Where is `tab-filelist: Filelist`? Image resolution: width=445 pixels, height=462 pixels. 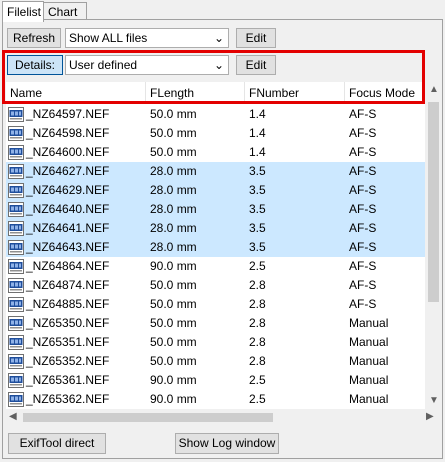
tab-filelist: Filelist is located at coordinates (23, 11).